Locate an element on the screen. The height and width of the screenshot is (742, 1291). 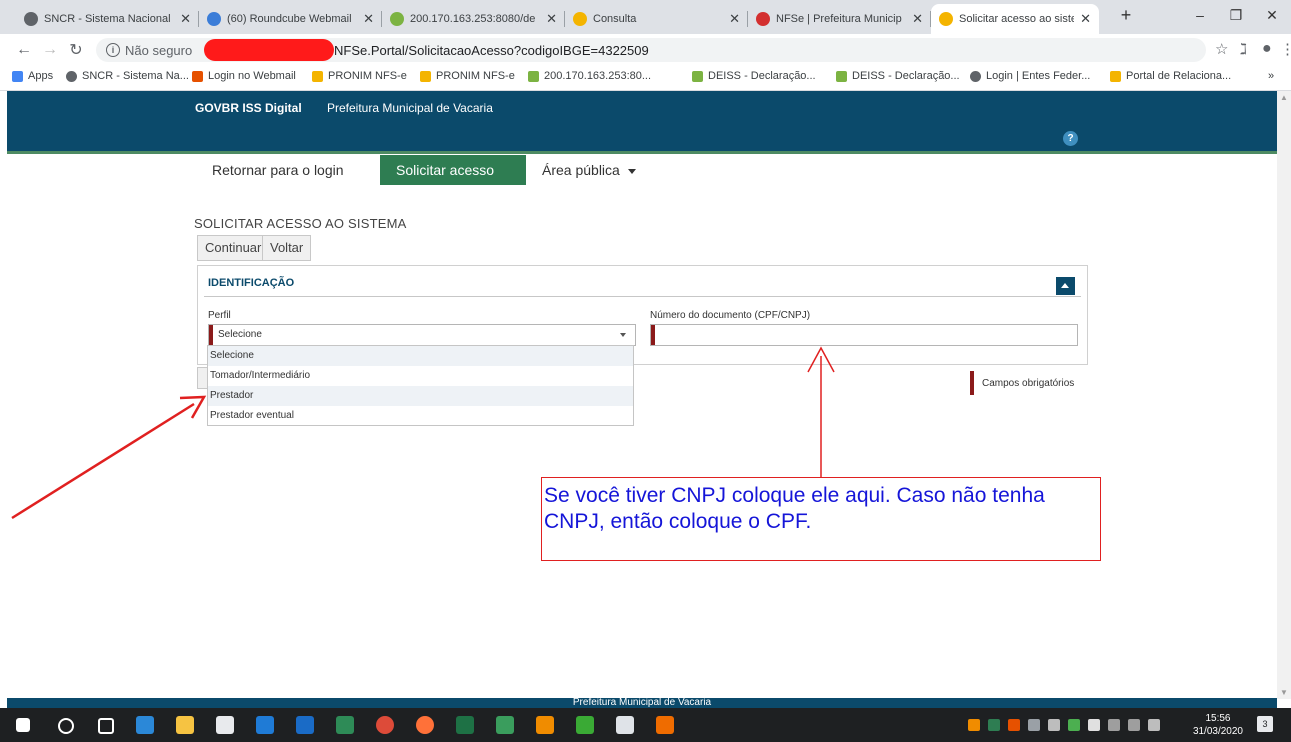
section-title: IDENTIFICAÇÃO is located at coordinates (251, 283).